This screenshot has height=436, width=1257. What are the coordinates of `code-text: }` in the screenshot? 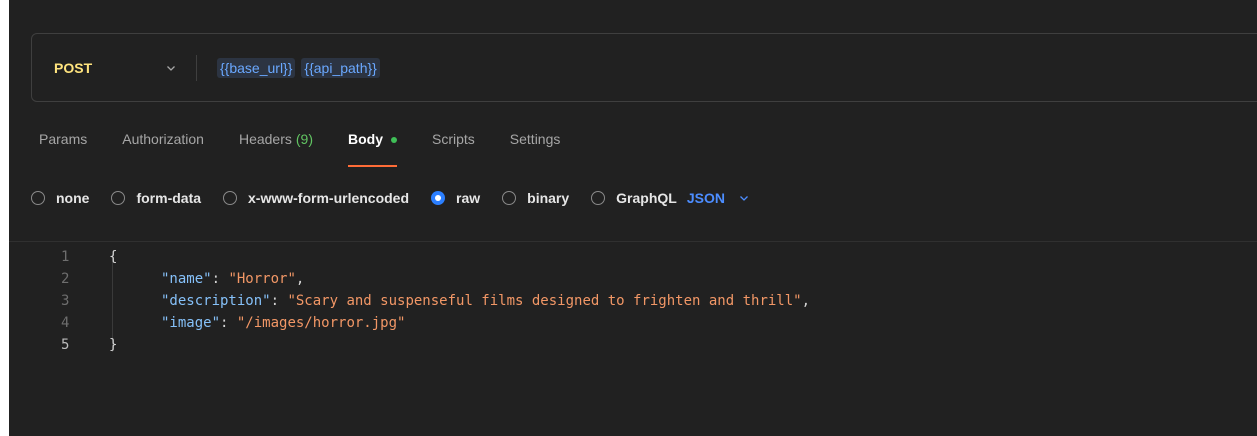 It's located at (113, 345).